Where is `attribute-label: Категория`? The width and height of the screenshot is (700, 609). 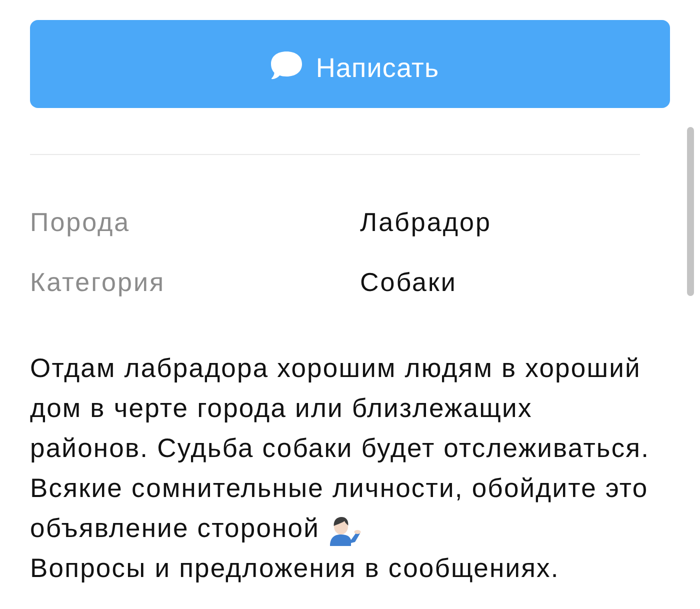 attribute-label: Категория is located at coordinates (98, 282).